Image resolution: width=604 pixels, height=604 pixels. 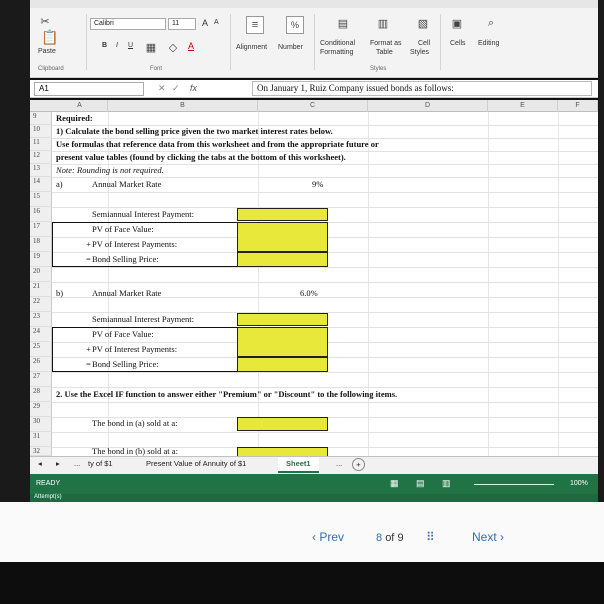 What do you see at coordinates (183, 106) in the screenshot?
I see `column-header-b: B` at bounding box center [183, 106].